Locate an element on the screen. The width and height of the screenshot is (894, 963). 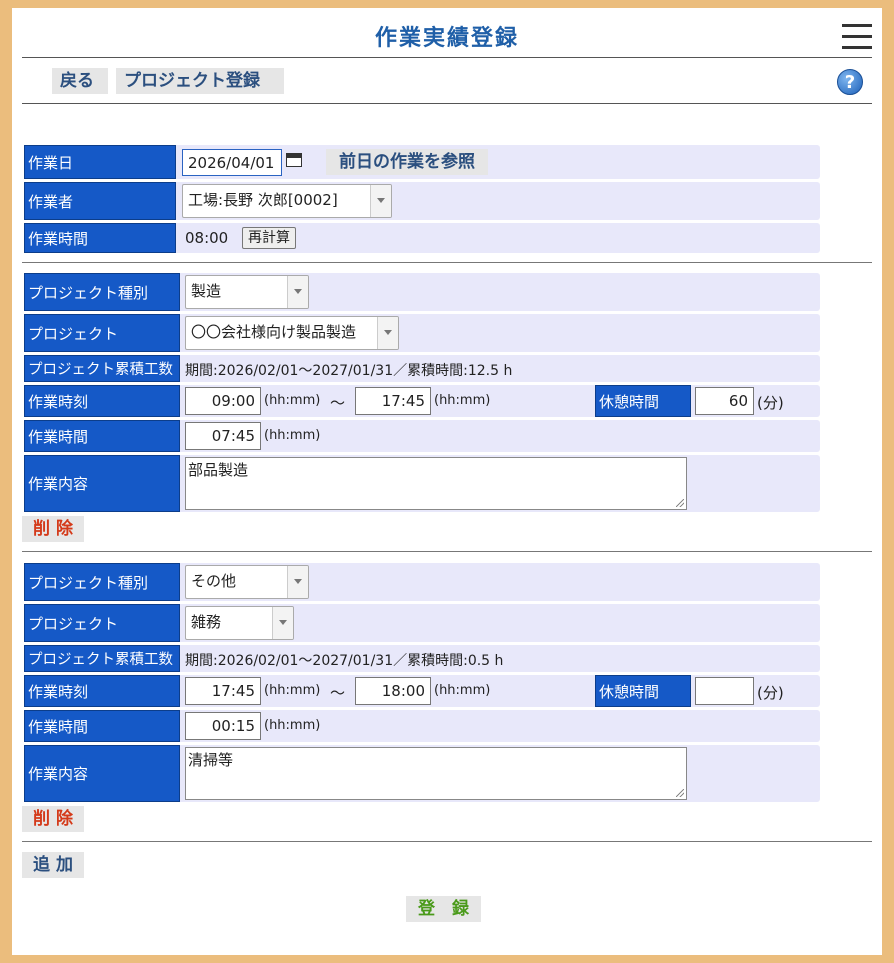
back-button: 戻る is located at coordinates (80, 81).